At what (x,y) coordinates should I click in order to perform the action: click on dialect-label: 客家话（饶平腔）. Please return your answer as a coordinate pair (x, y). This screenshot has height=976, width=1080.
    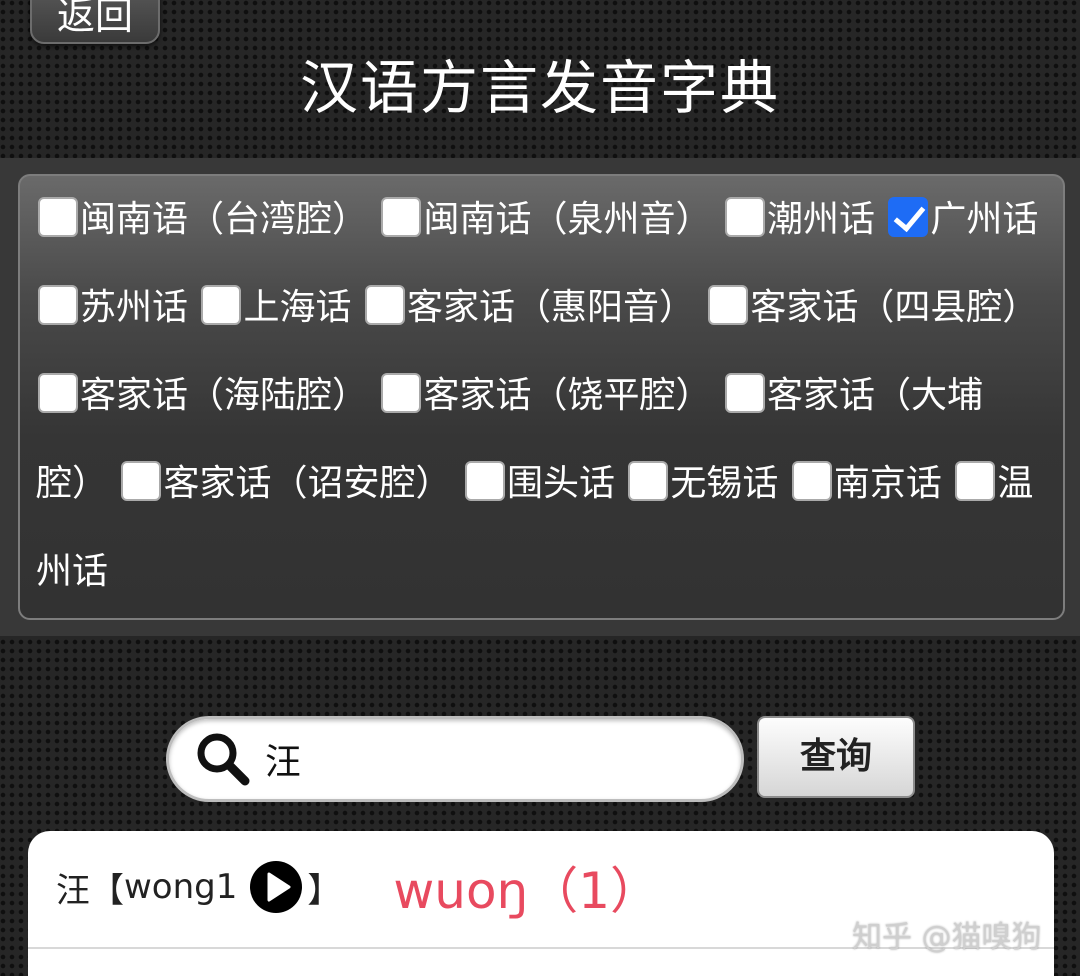
    Looking at the image, I should click on (567, 395).